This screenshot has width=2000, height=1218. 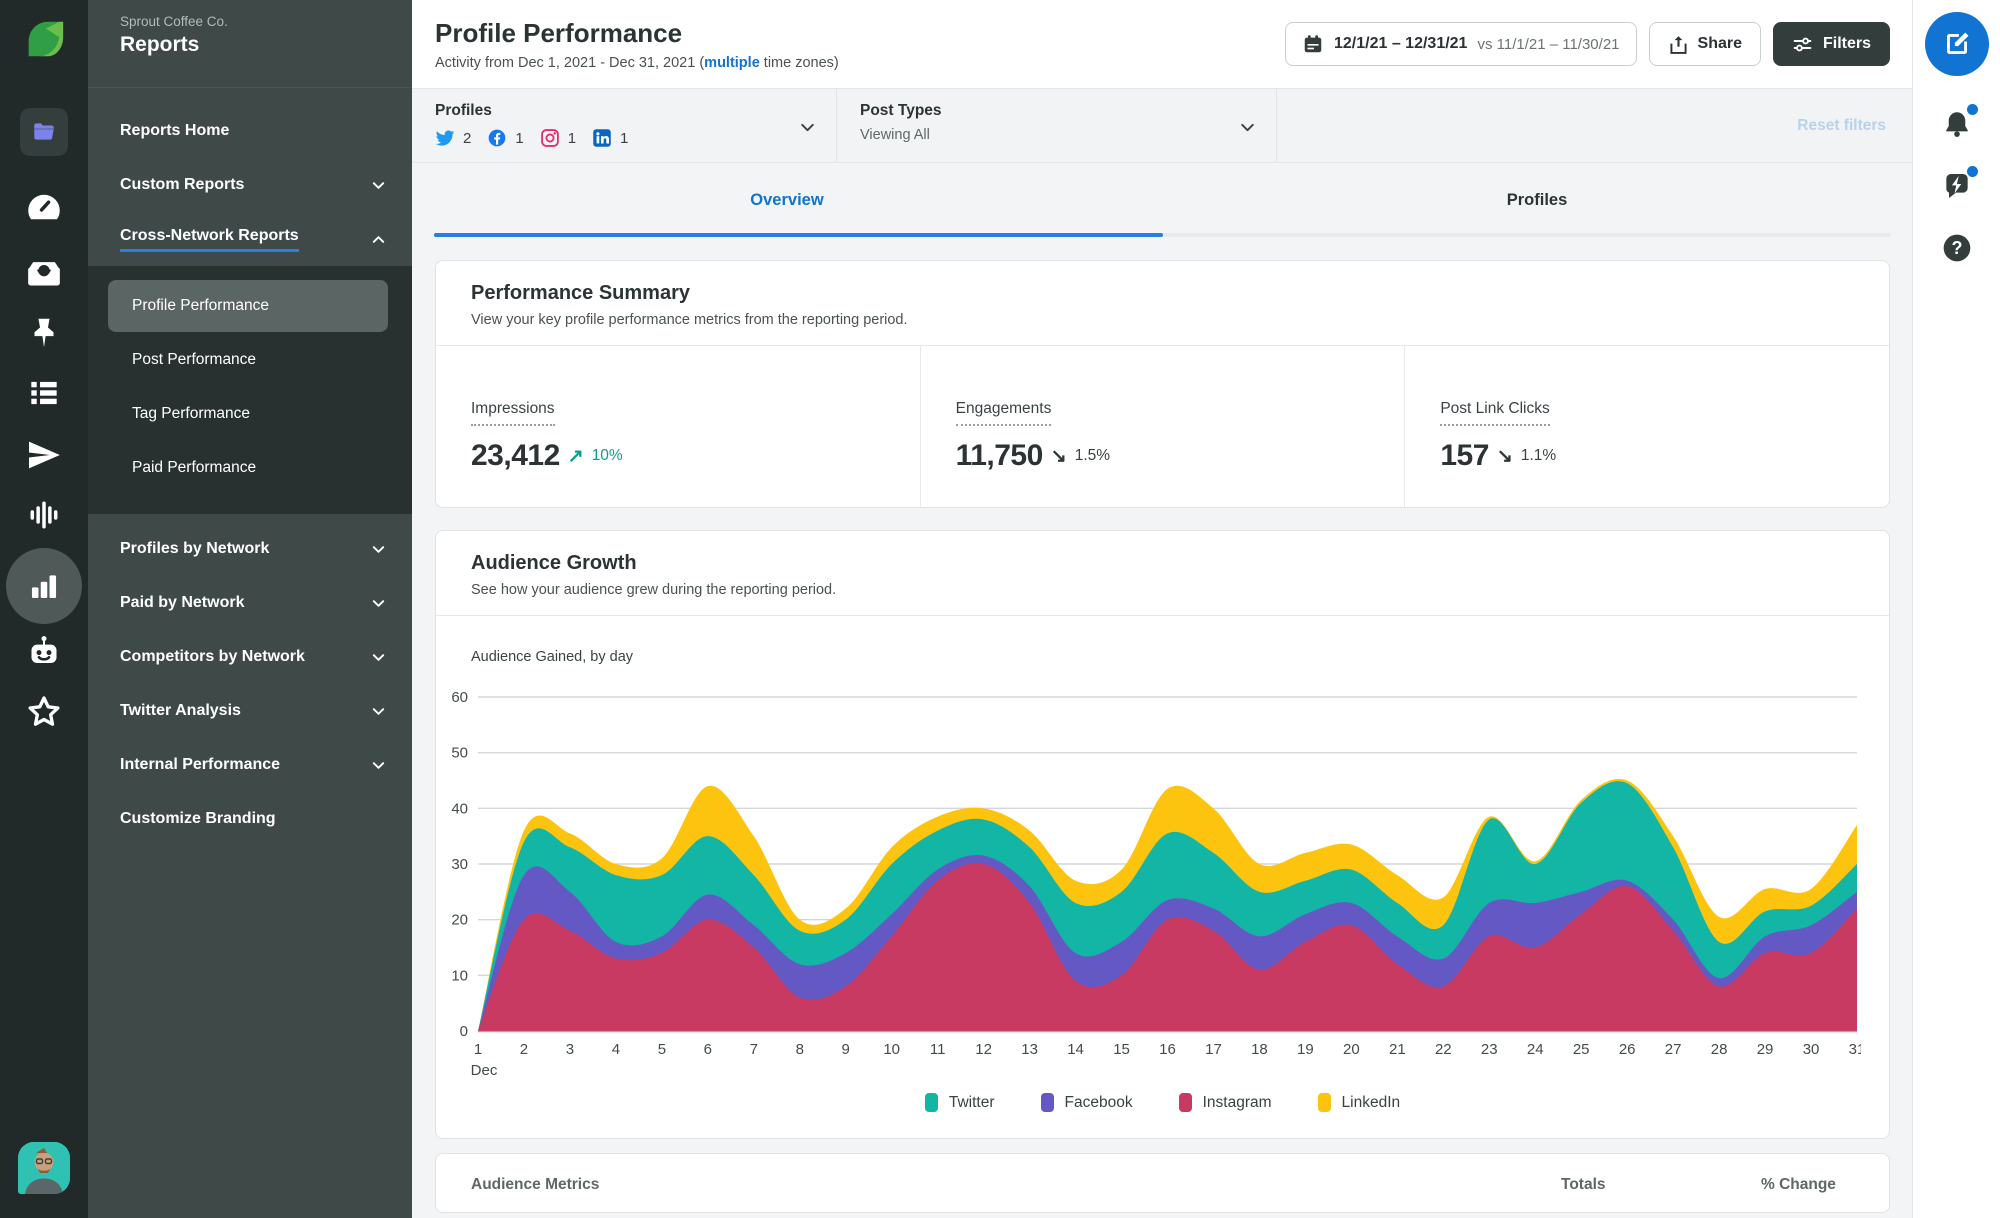 What do you see at coordinates (248, 306) in the screenshot?
I see `sidebar-item-profile-performance: Profile Performance` at bounding box center [248, 306].